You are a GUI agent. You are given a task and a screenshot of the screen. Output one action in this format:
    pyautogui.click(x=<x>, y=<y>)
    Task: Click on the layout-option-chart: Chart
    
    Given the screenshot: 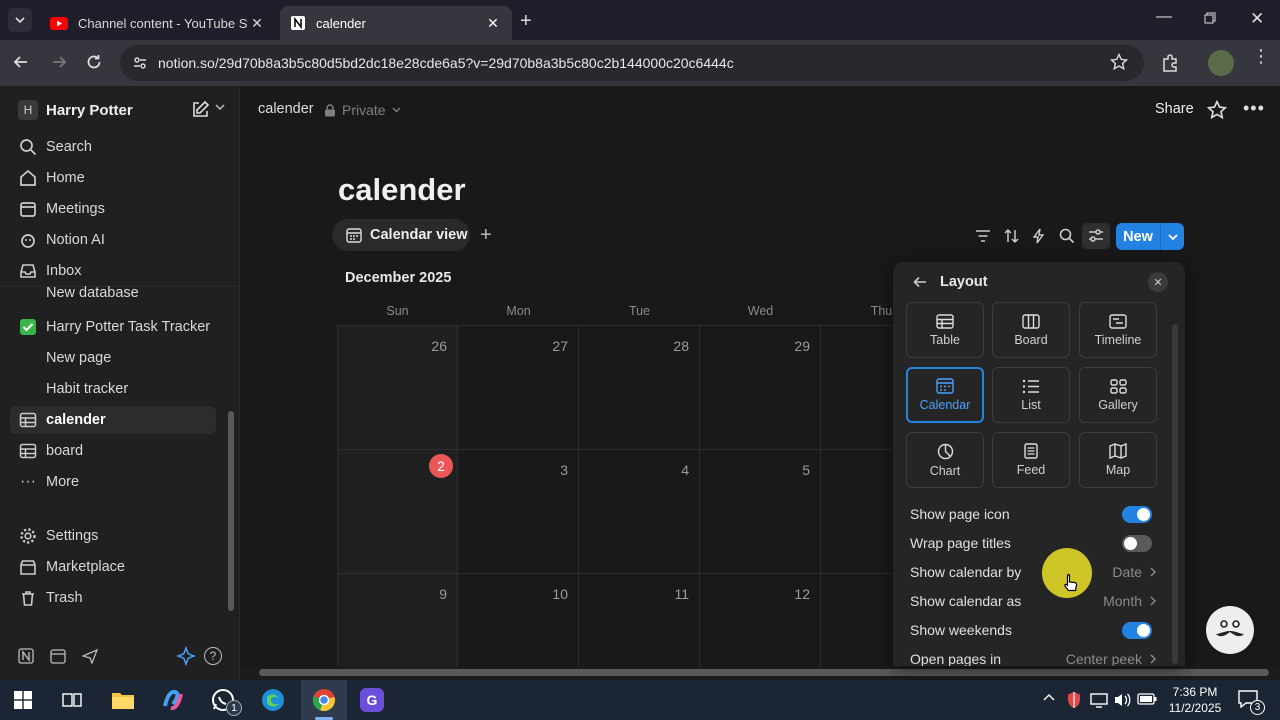 What is the action you would take?
    pyautogui.click(x=945, y=460)
    